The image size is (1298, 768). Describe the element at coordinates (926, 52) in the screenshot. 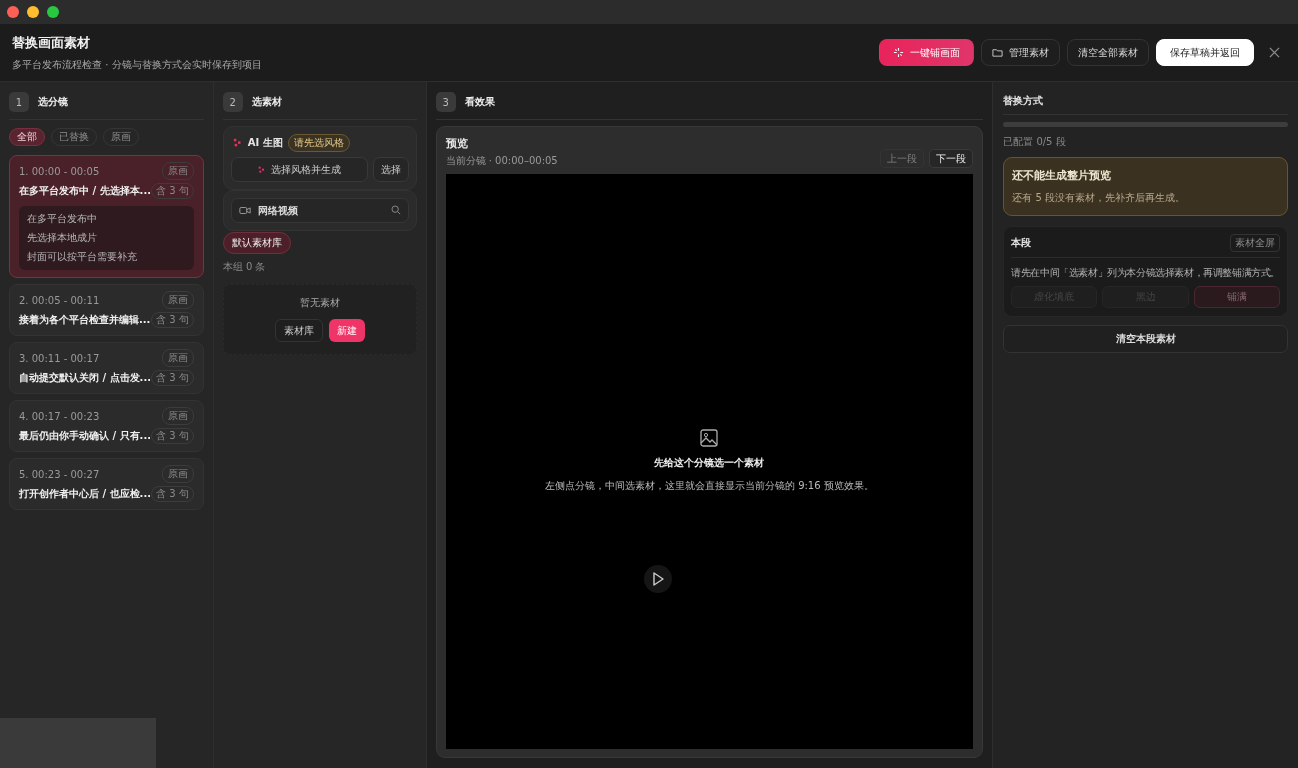

I see `header-button: 一键铺画面` at that location.